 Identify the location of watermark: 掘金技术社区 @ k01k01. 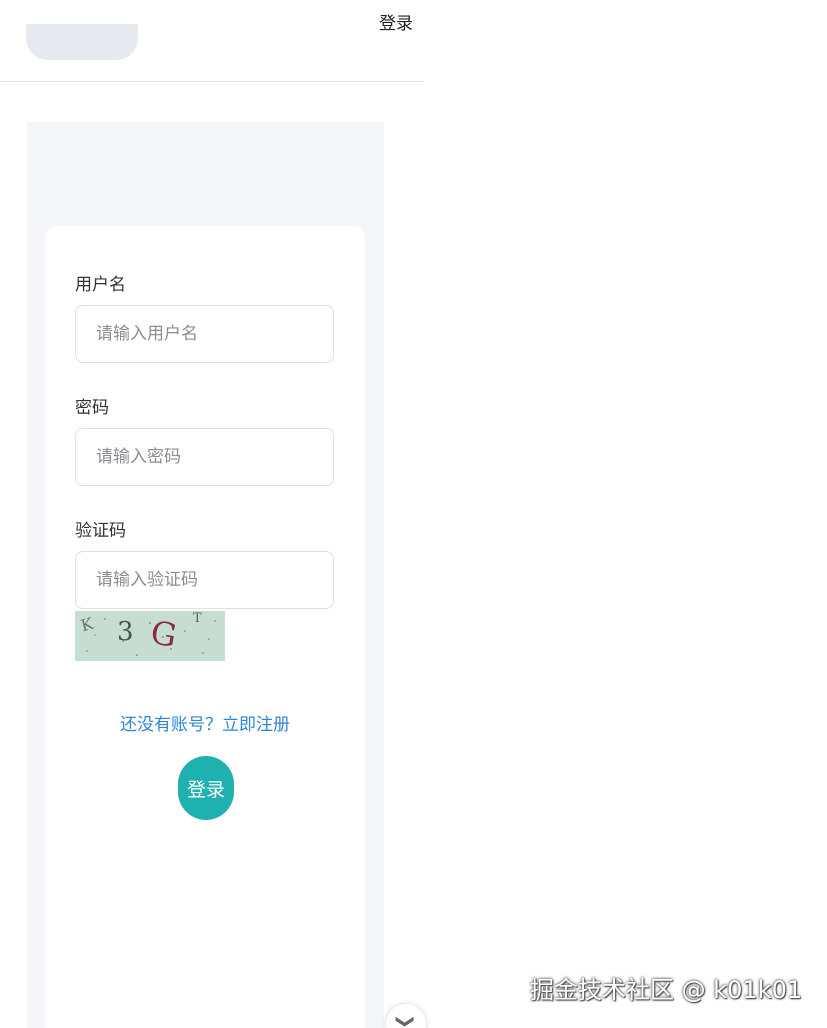
(666, 990).